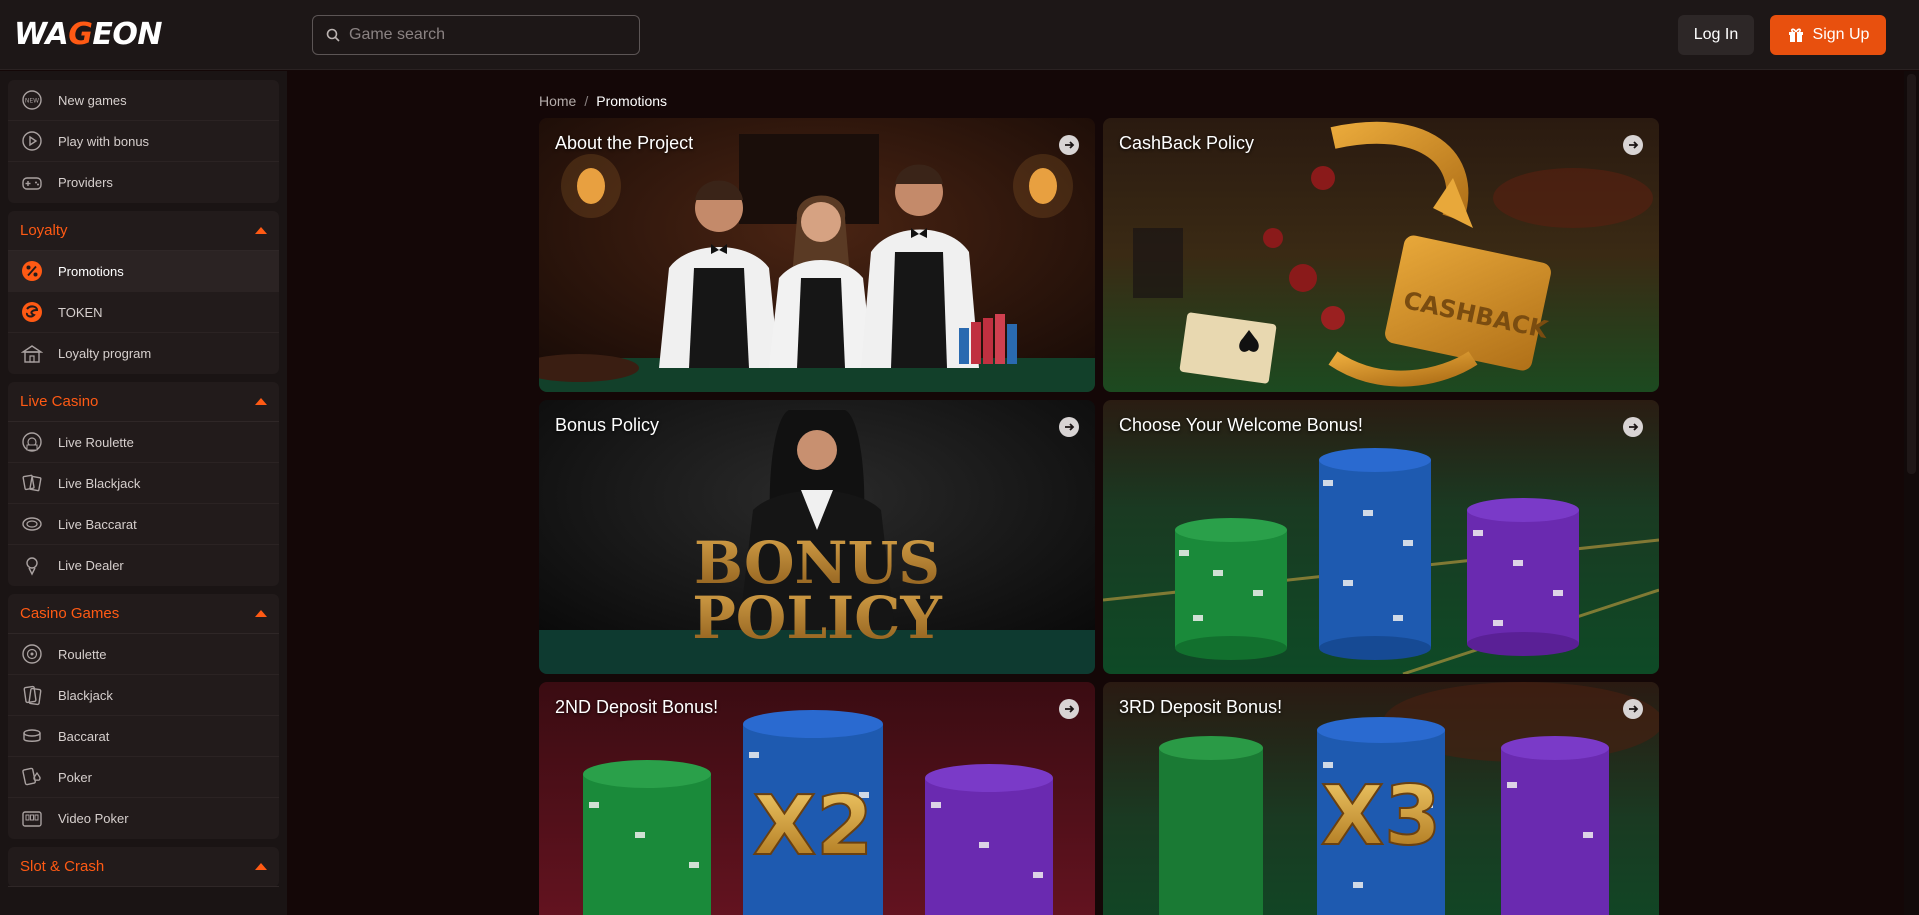  I want to click on sidebar-group-slot-crash: Slot & Crash, so click(143, 867).